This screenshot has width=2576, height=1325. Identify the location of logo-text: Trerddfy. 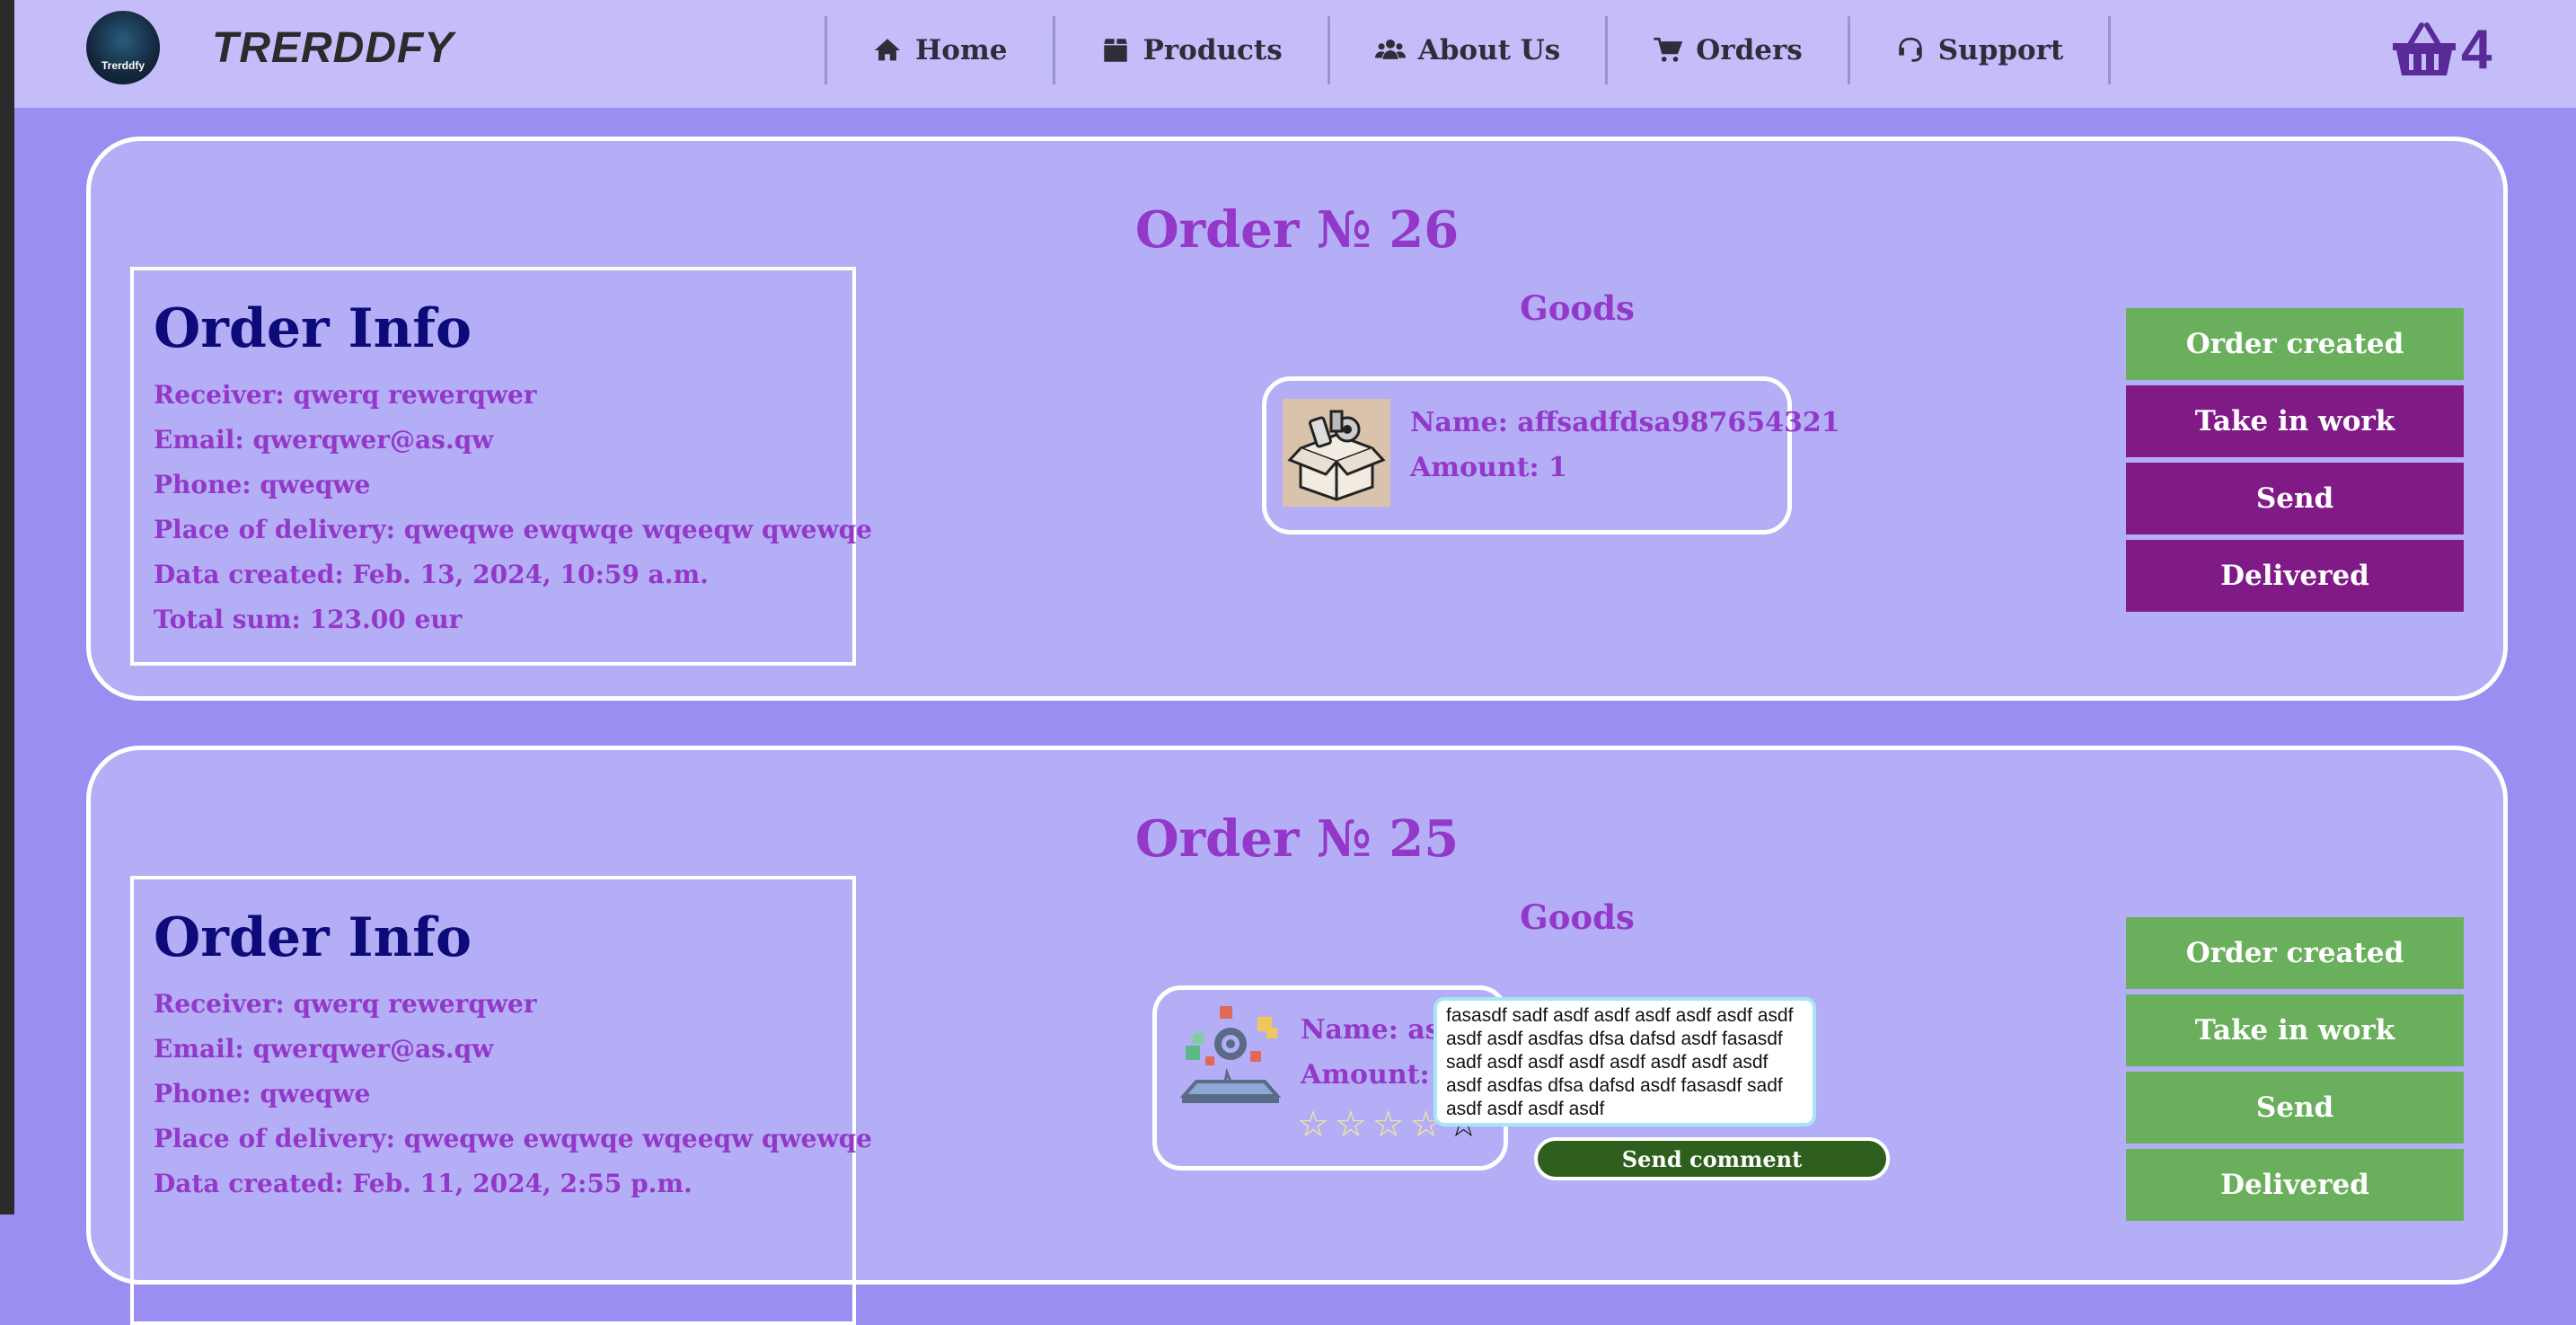
(123, 65).